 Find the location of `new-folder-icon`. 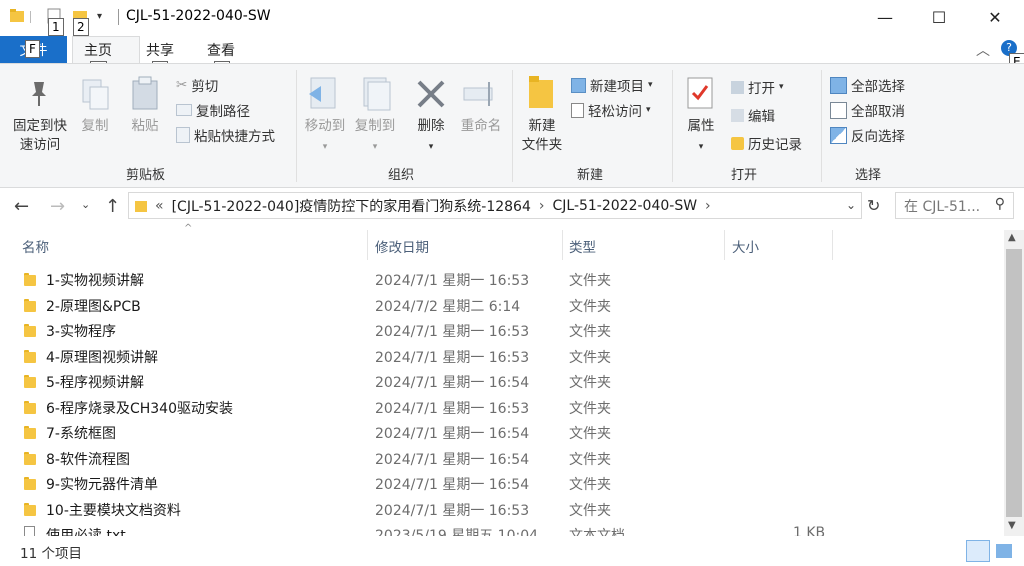

new-folder-icon is located at coordinates (541, 92).